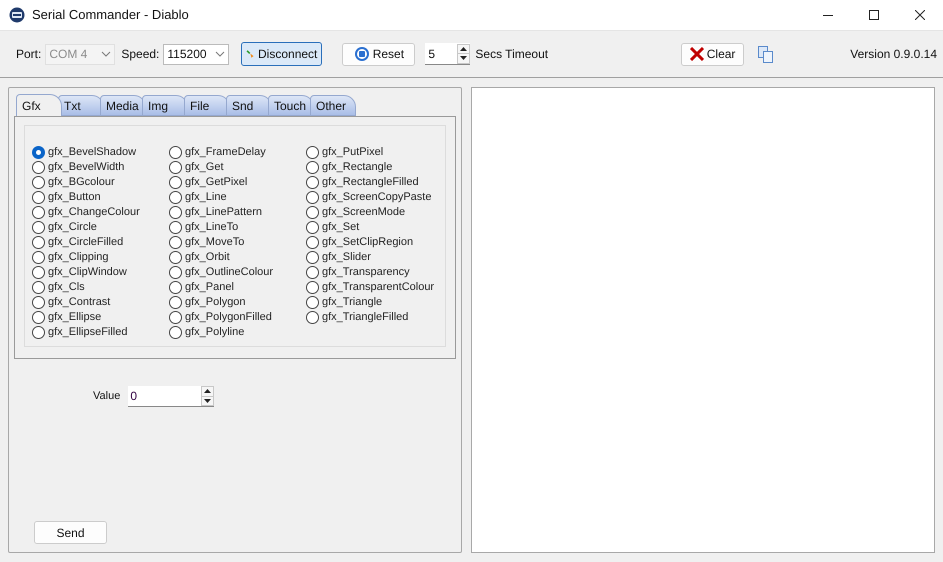 The width and height of the screenshot is (943, 562). I want to click on radio-option: gfx_ScreenCopyPaste, so click(374, 197).